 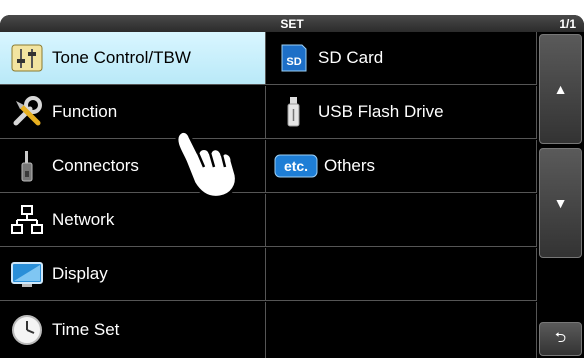 I want to click on scroll-panel: ▲ ▼ ⮌, so click(x=560, y=195).